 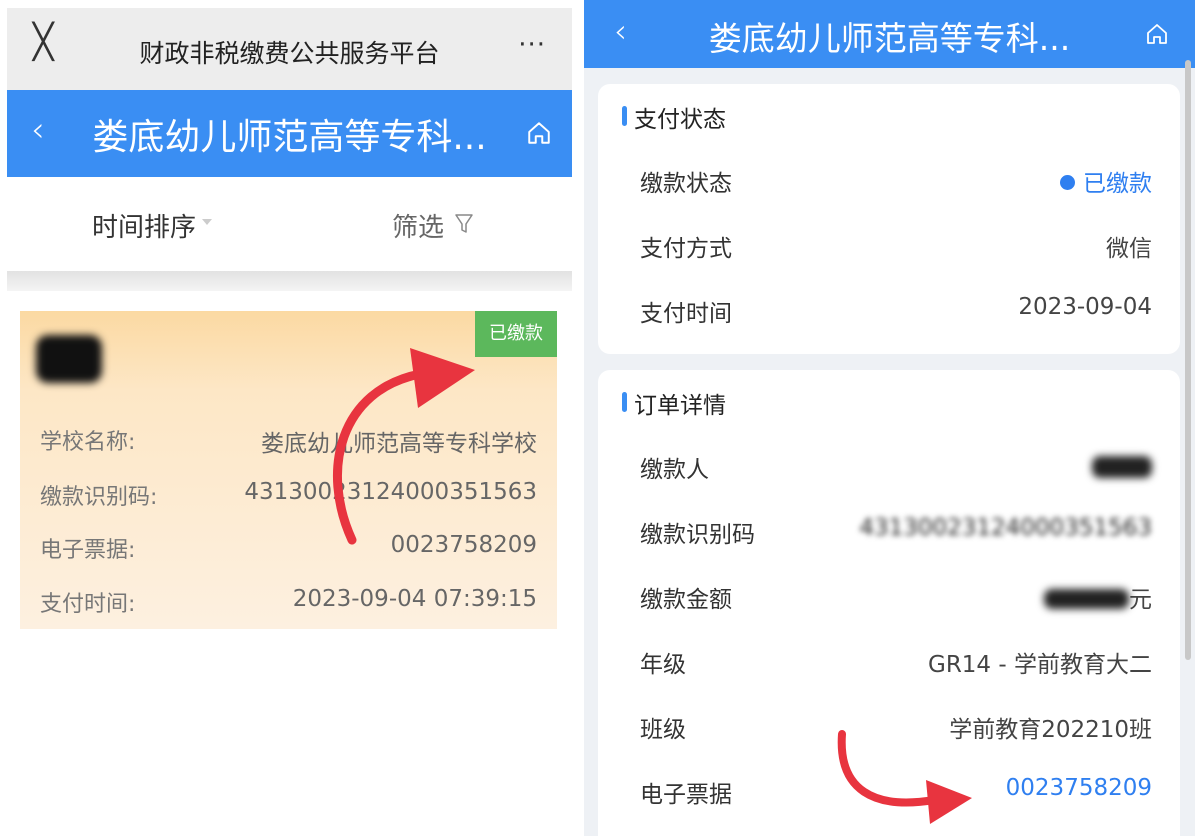 What do you see at coordinates (896, 662) in the screenshot?
I see `row-grade: 年级 GR14 - 学前教育大二` at bounding box center [896, 662].